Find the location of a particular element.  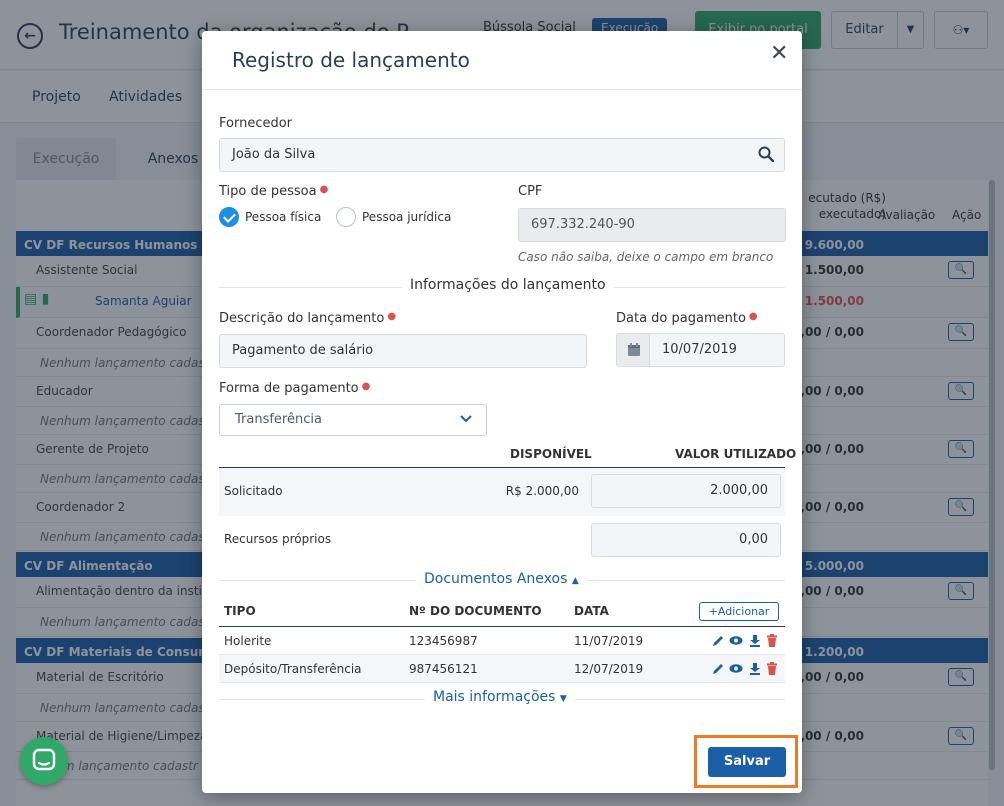

solicitado-label: Solicitado is located at coordinates (253, 491).